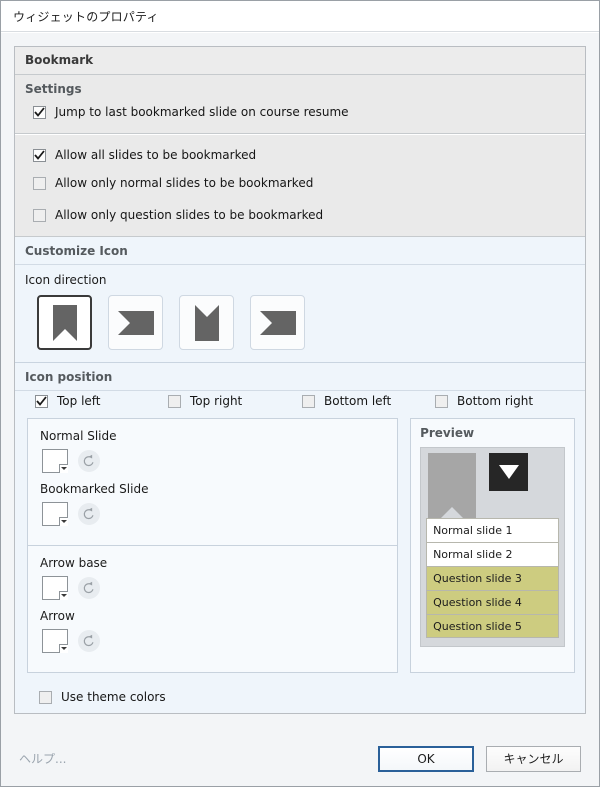  Describe the element at coordinates (492, 626) in the screenshot. I see `list-item: Question slide 5` at that location.